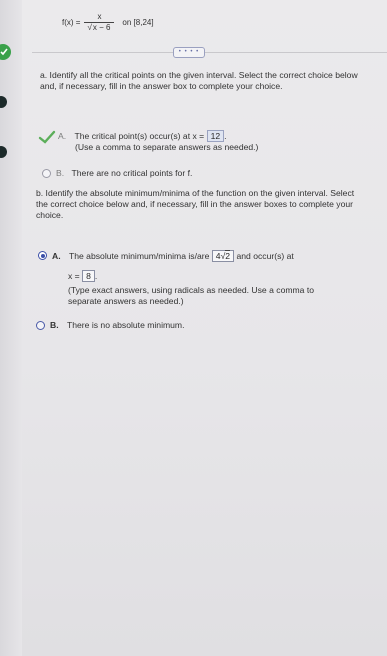 The height and width of the screenshot is (656, 387). What do you see at coordinates (223, 256) in the screenshot?
I see `absolute-minimum-answer-box: 4√2` at bounding box center [223, 256].